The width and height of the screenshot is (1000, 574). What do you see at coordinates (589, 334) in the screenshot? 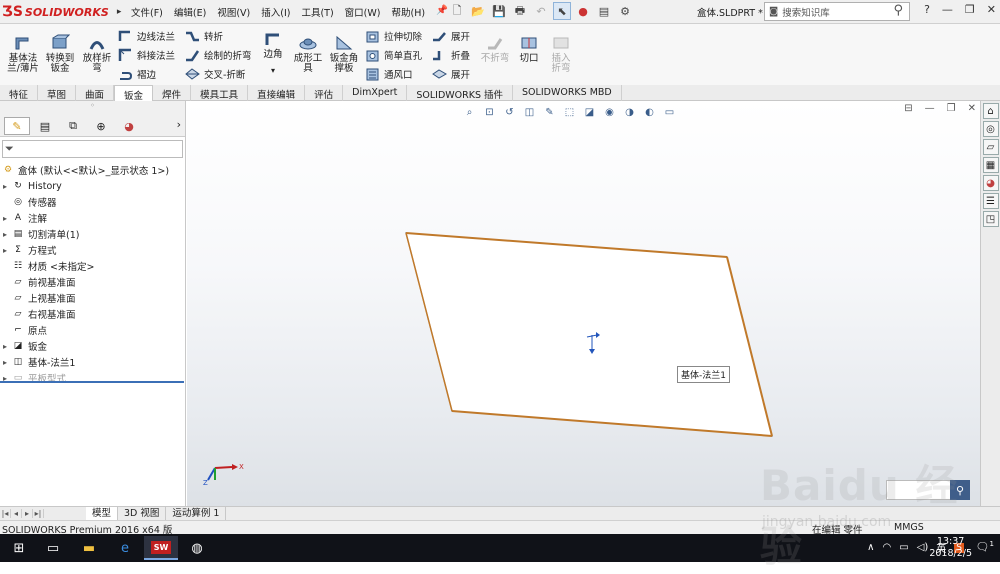
I see `sheet-metal-plate` at bounding box center [589, 334].